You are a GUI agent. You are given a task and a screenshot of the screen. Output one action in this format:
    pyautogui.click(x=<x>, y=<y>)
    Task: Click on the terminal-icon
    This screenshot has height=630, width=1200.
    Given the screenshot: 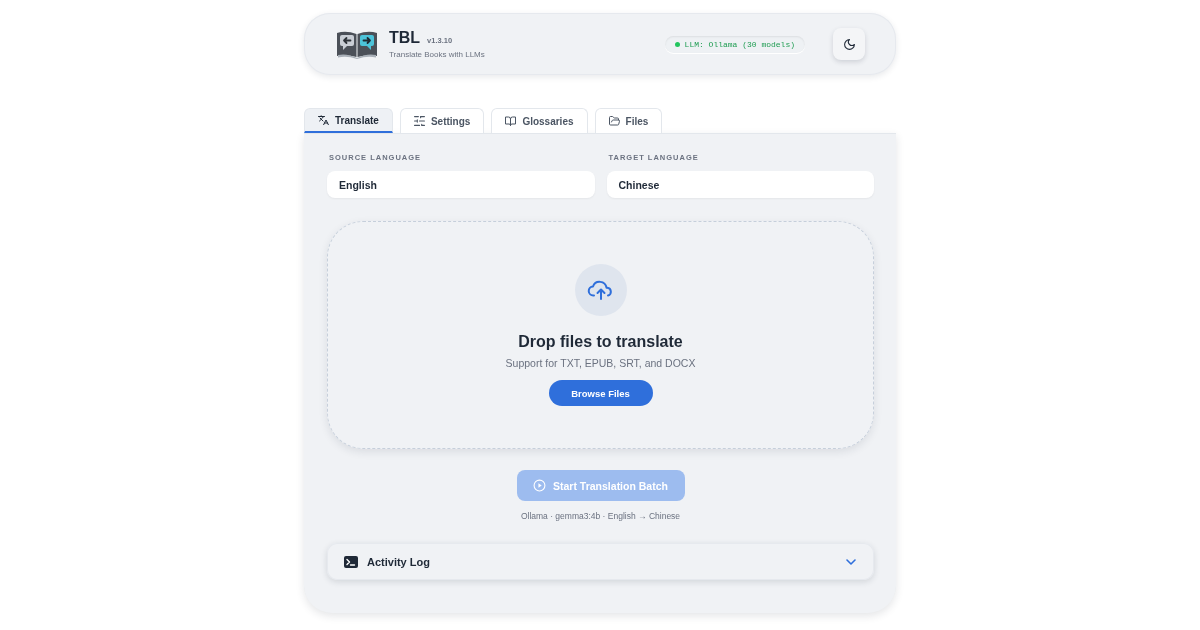 What is the action you would take?
    pyautogui.click(x=351, y=561)
    